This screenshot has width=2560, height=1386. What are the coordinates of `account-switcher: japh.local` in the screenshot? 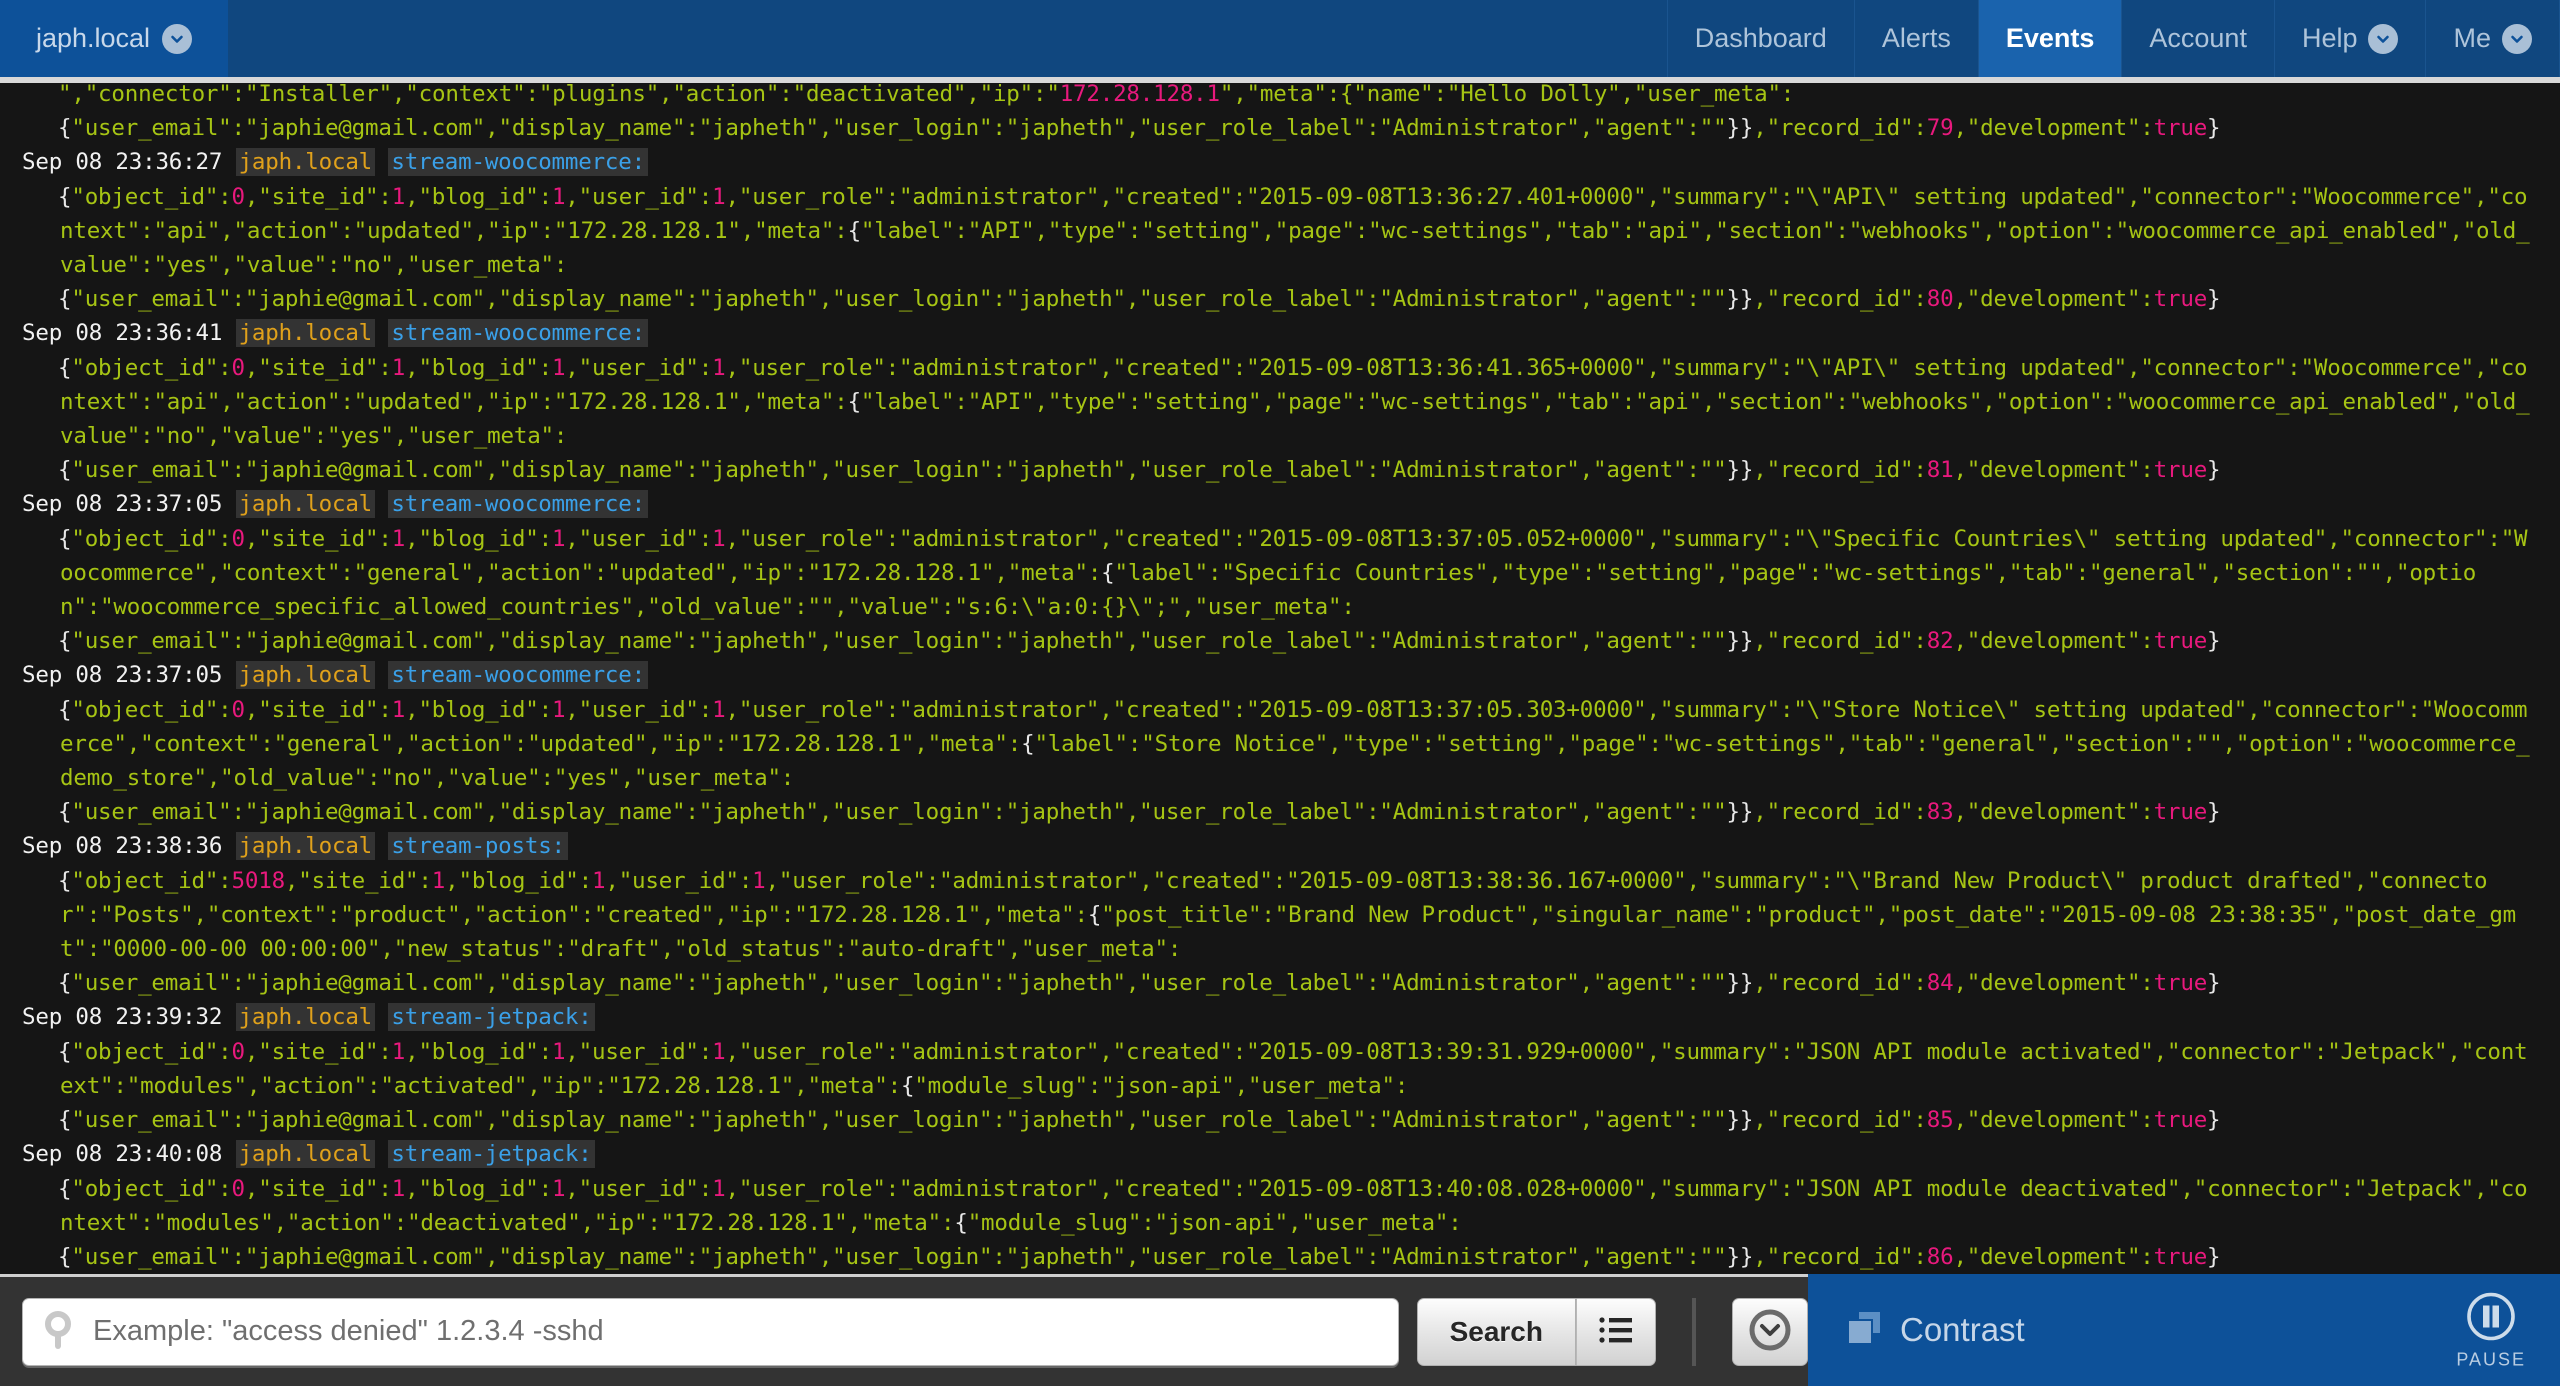 It's located at (114, 38).